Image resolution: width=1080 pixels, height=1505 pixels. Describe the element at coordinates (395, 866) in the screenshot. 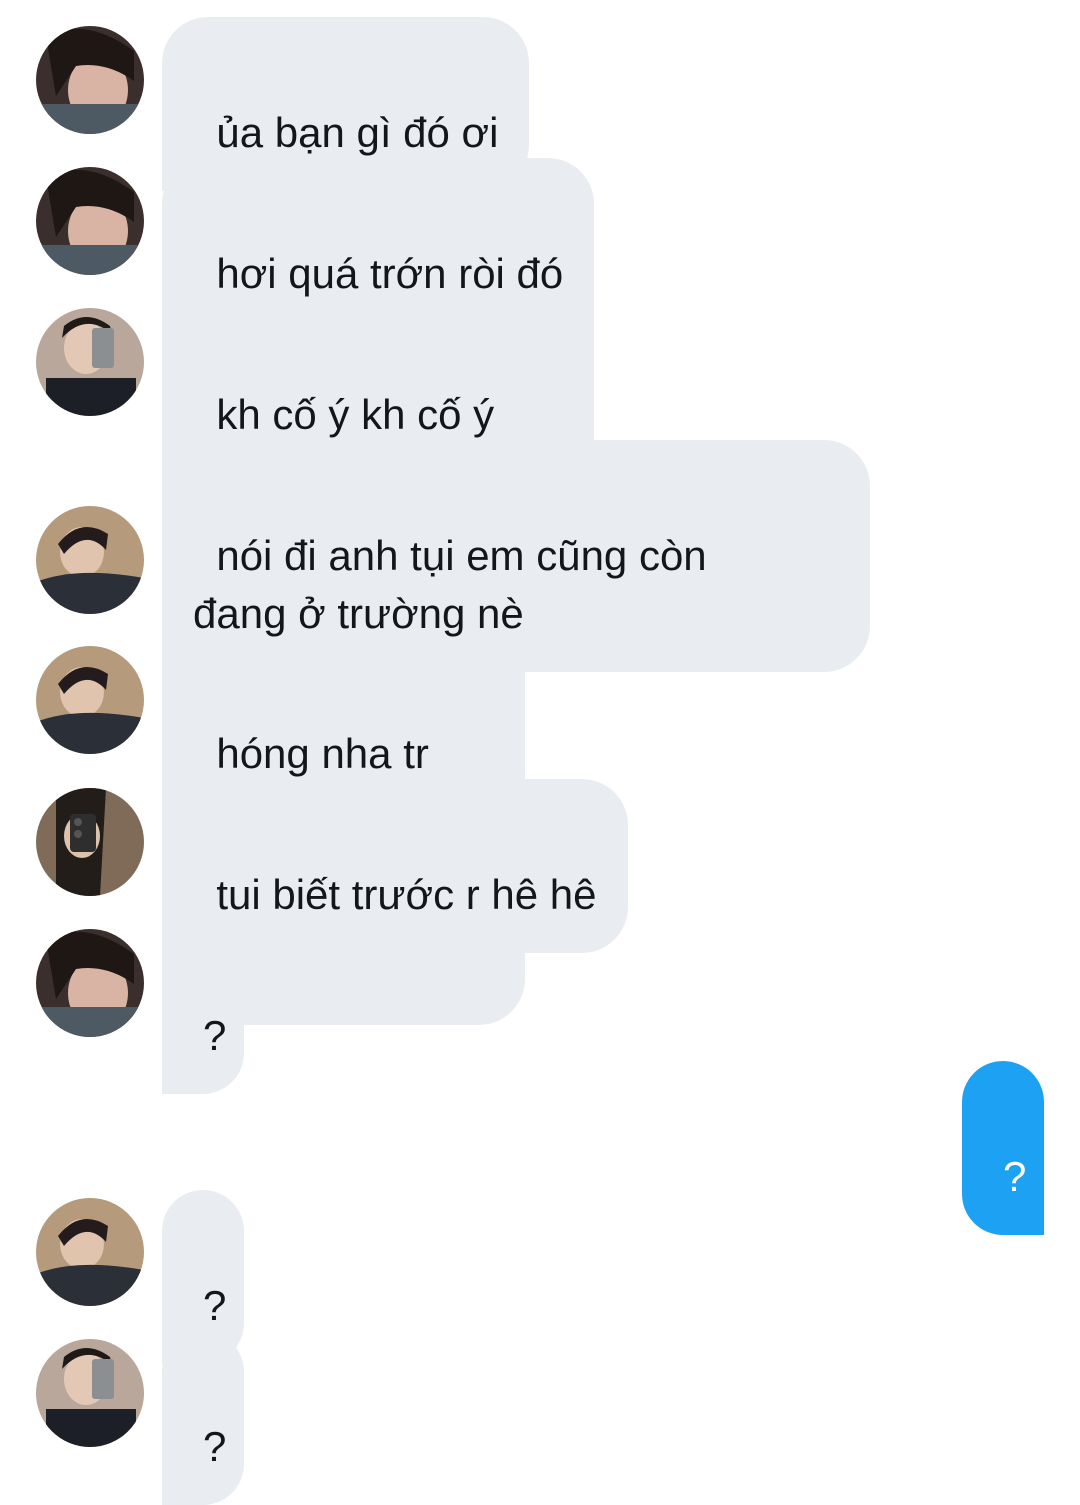

I see `message-bubble-incoming: tui biết trước r hê hê` at that location.